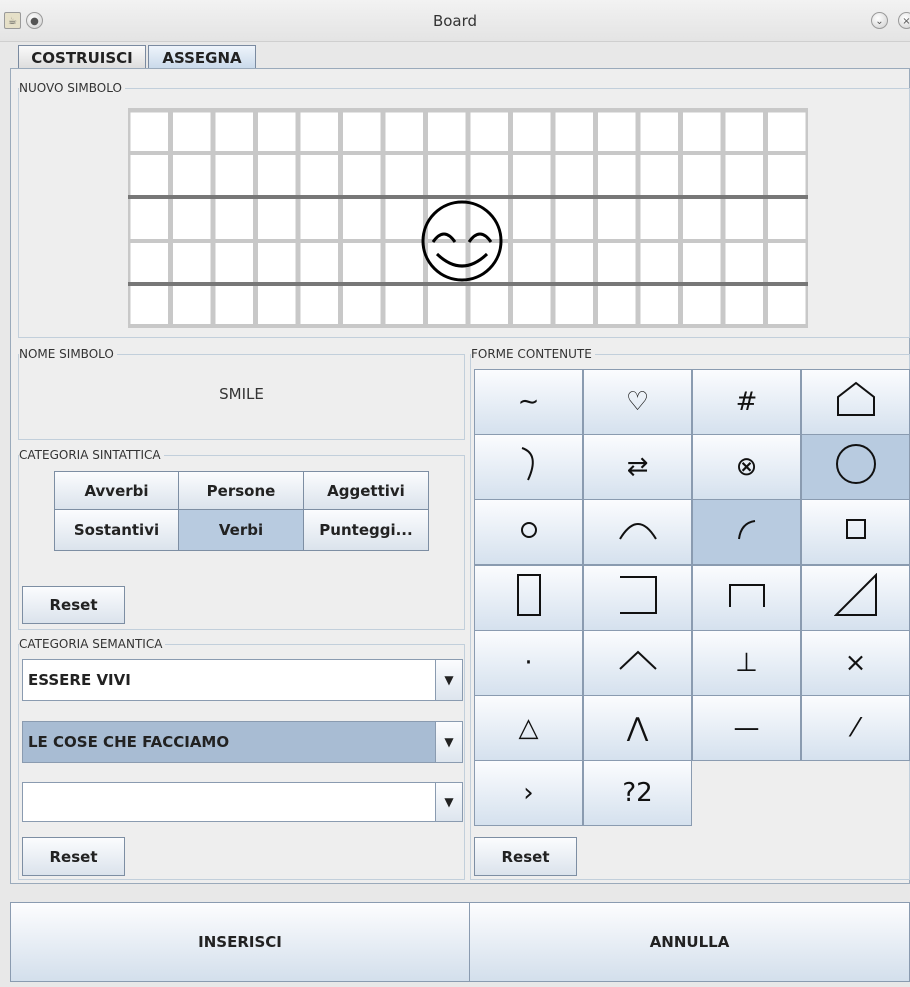 This screenshot has height=987, width=910. I want to click on shape-button-tall-rectangle, so click(528, 598).